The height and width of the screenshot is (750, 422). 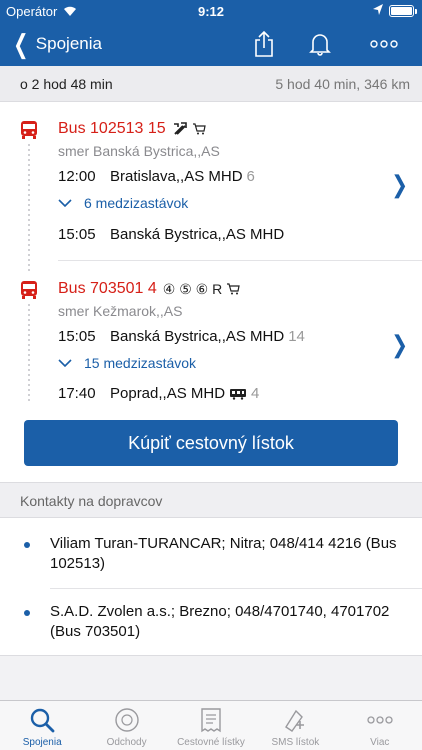 I want to click on chevron-left-icon: ❮, so click(x=21, y=44).